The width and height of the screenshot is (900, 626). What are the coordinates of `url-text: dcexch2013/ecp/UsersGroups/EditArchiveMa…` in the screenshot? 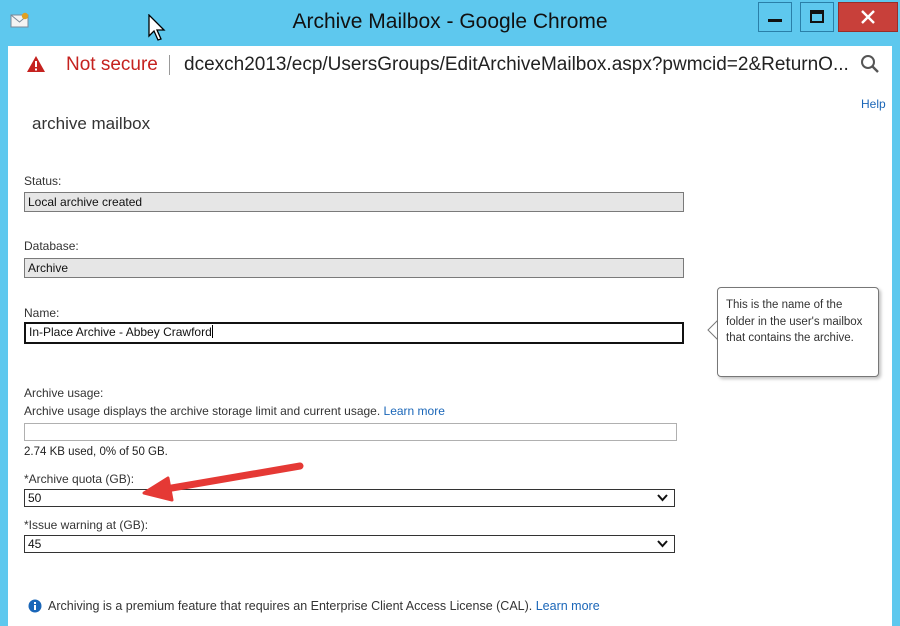 It's located at (516, 65).